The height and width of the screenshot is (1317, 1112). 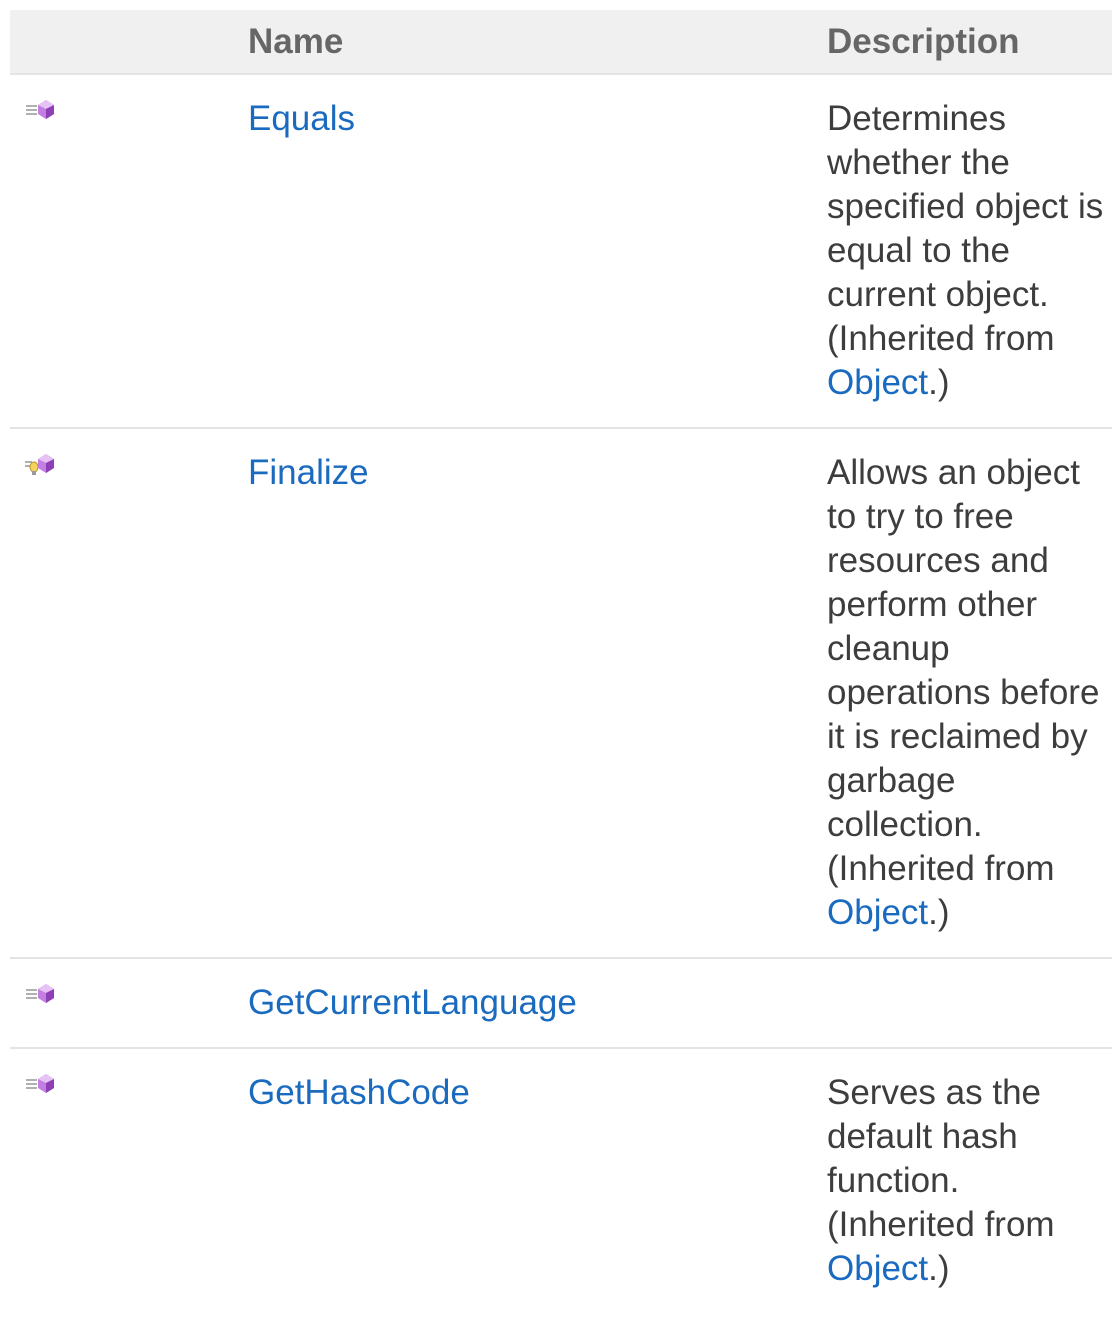 What do you see at coordinates (527, 42) in the screenshot?
I see `header-name-column: Name` at bounding box center [527, 42].